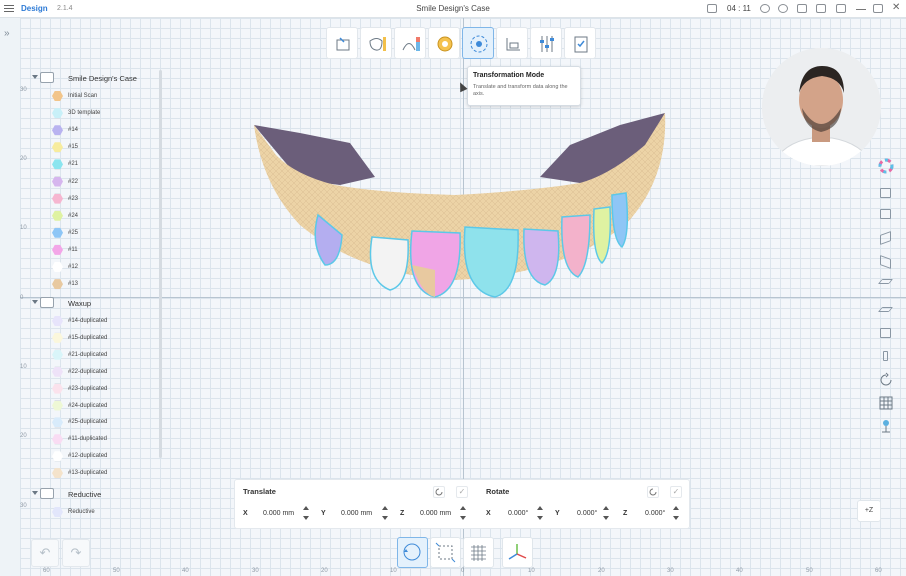  What do you see at coordinates (160, 264) in the screenshot?
I see `tree-scrollbar` at bounding box center [160, 264].